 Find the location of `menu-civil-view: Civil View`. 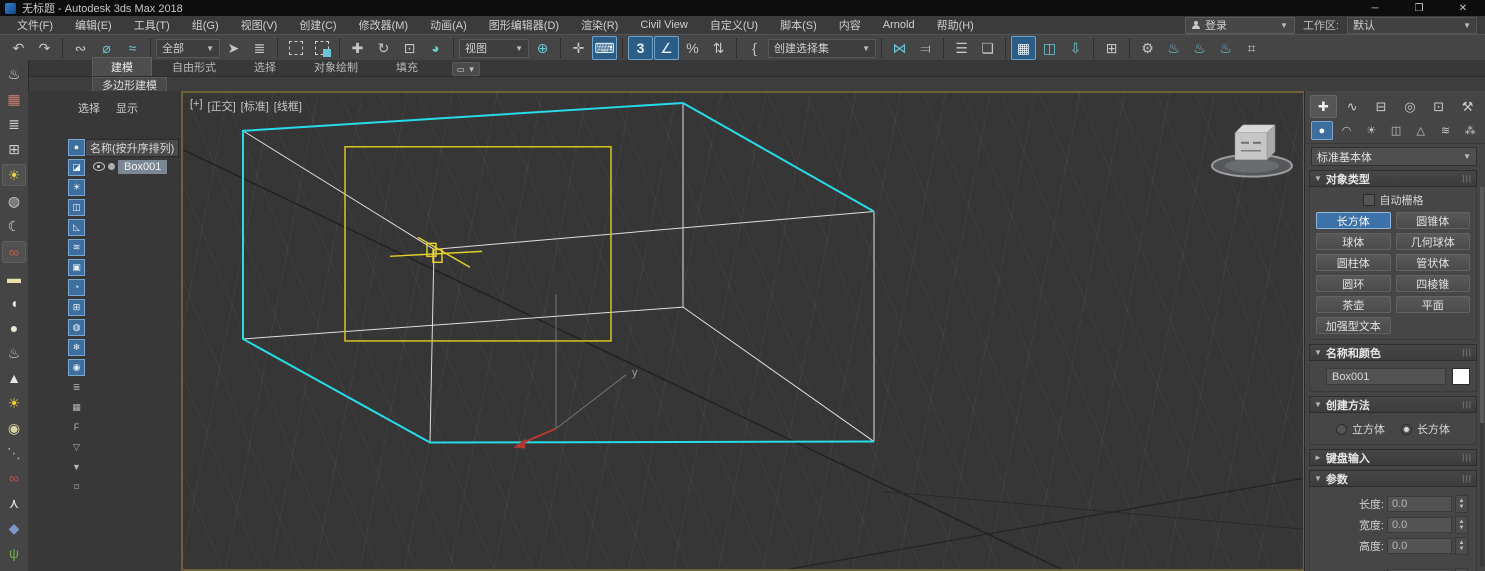

menu-civil-view: Civil View is located at coordinates (663, 25).